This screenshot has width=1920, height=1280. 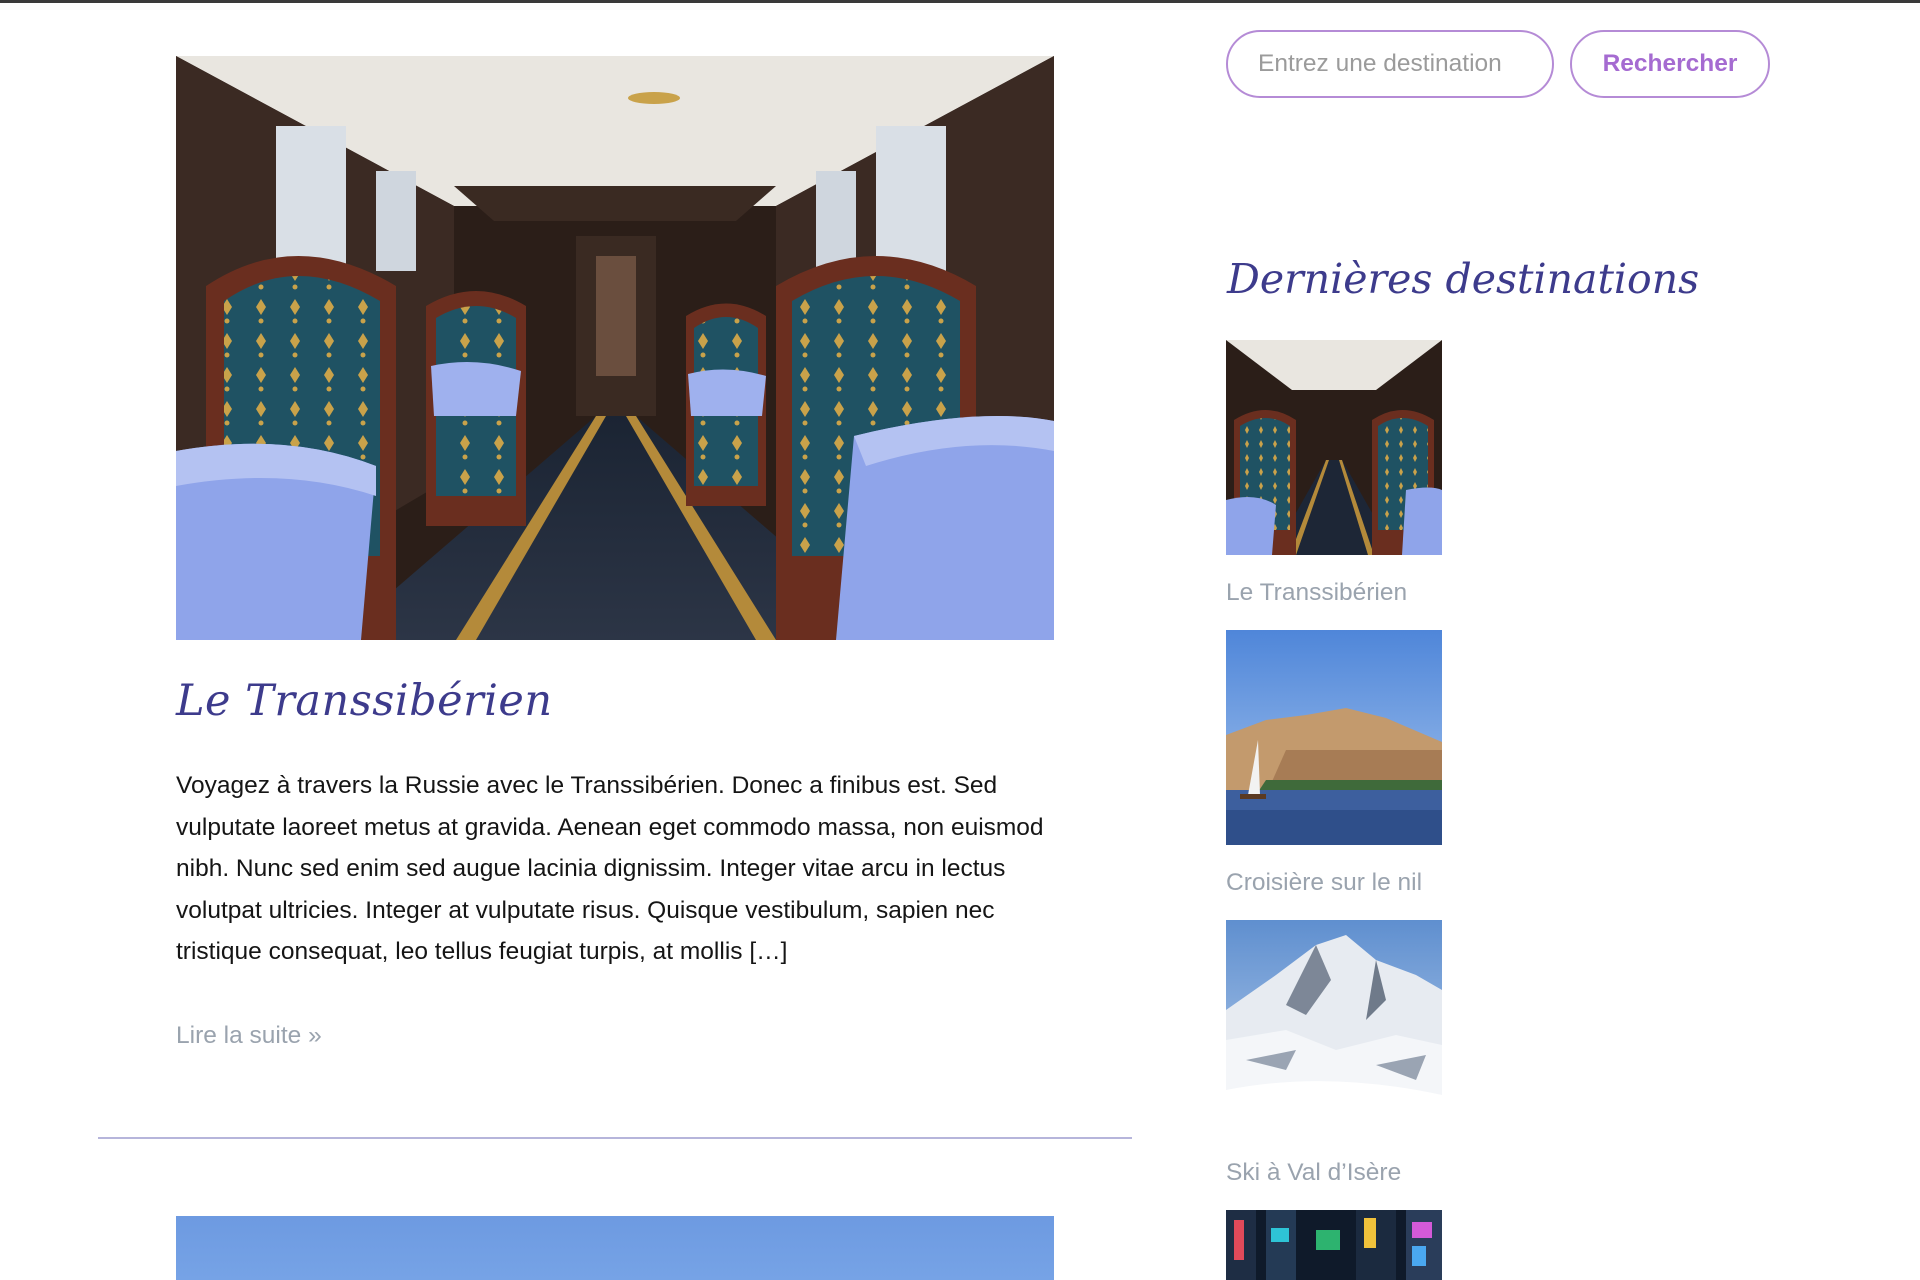 What do you see at coordinates (615, 1138) in the screenshot?
I see `post-divider` at bounding box center [615, 1138].